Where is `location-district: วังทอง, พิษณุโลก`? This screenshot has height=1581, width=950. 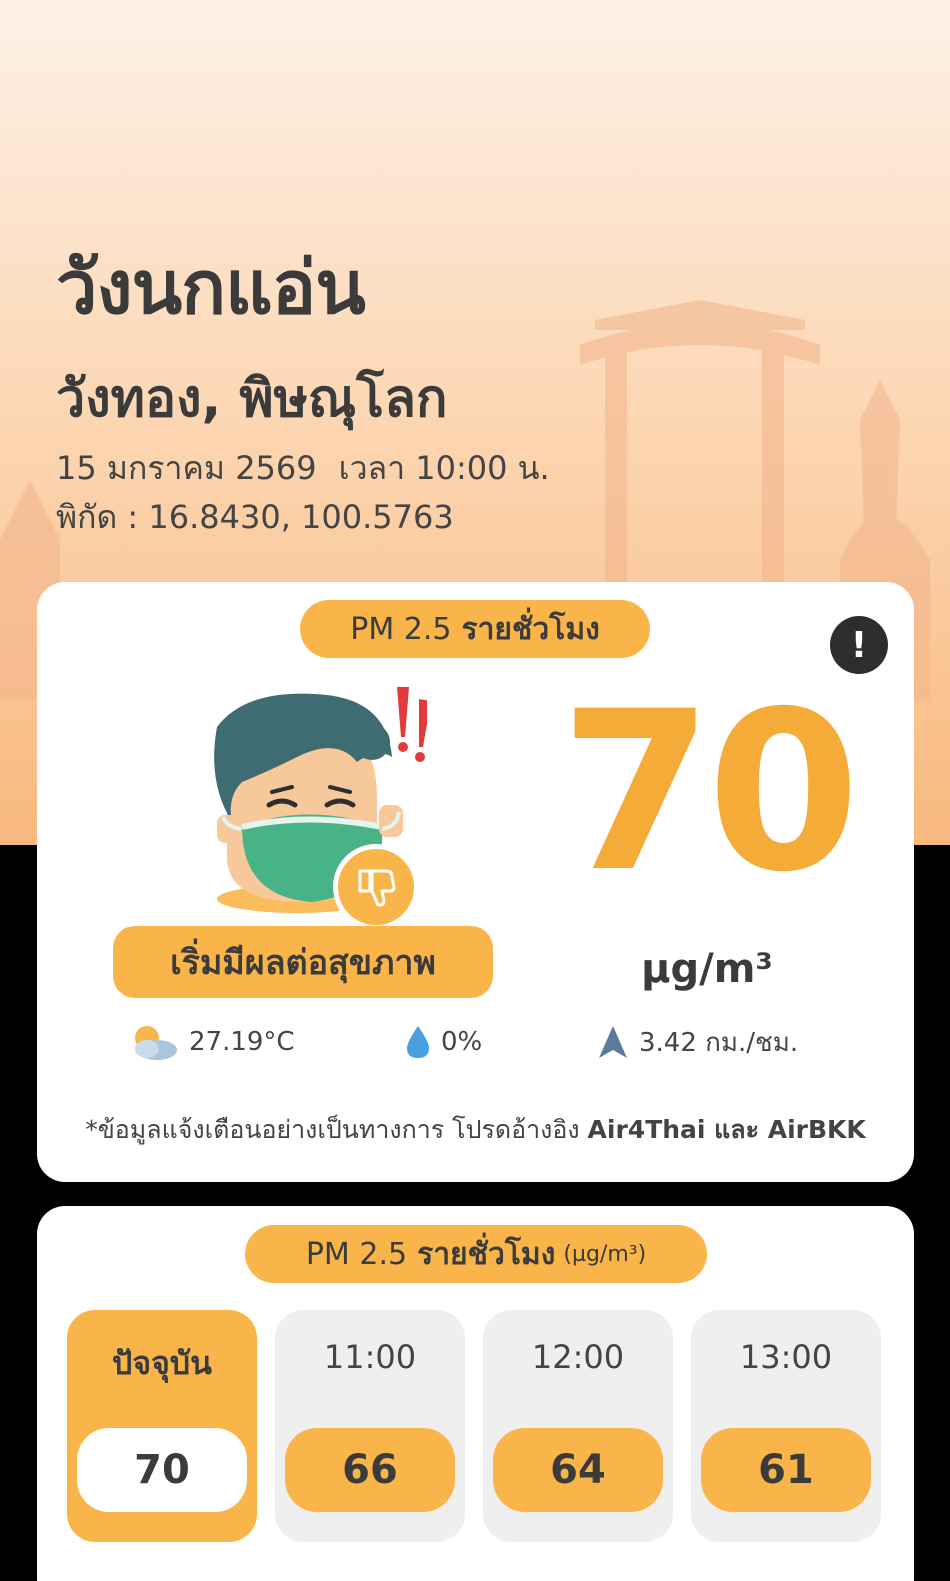
location-district: วังทอง, พิษณุโลก is located at coordinates (252, 399).